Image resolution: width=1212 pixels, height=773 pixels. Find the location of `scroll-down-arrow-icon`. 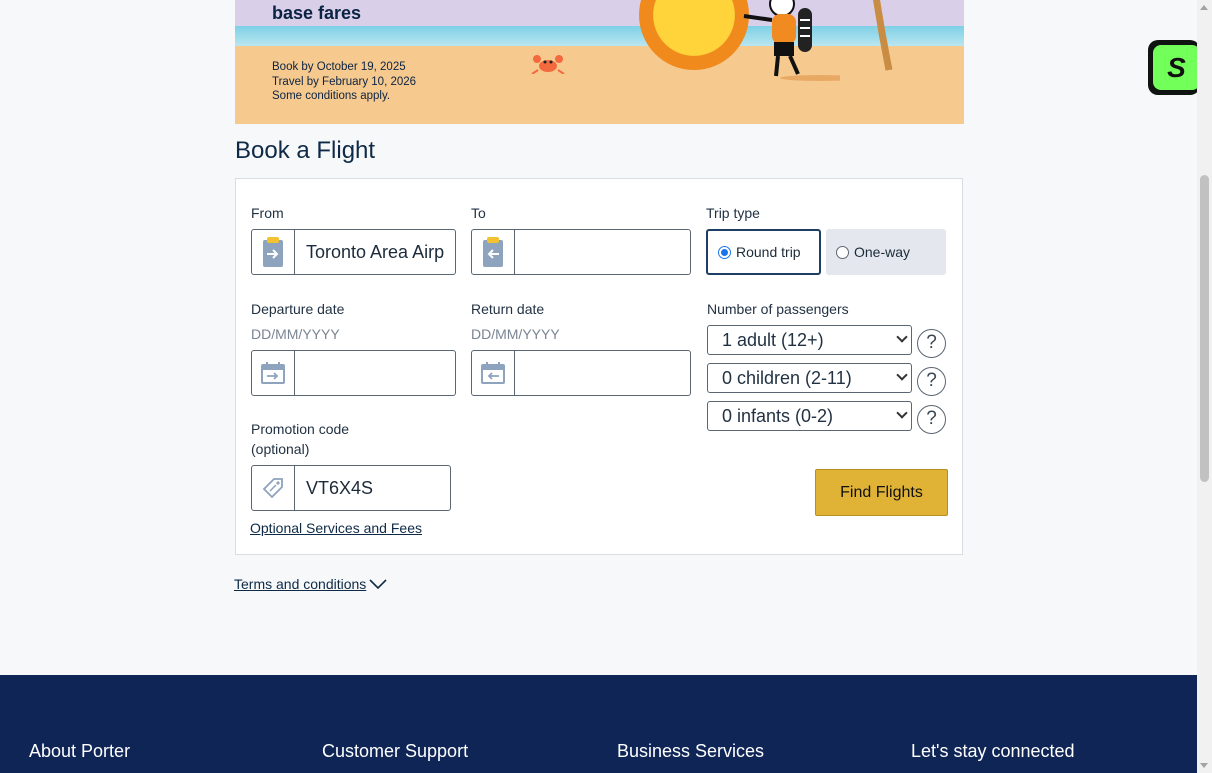

scroll-down-arrow-icon is located at coordinates (1204, 765).